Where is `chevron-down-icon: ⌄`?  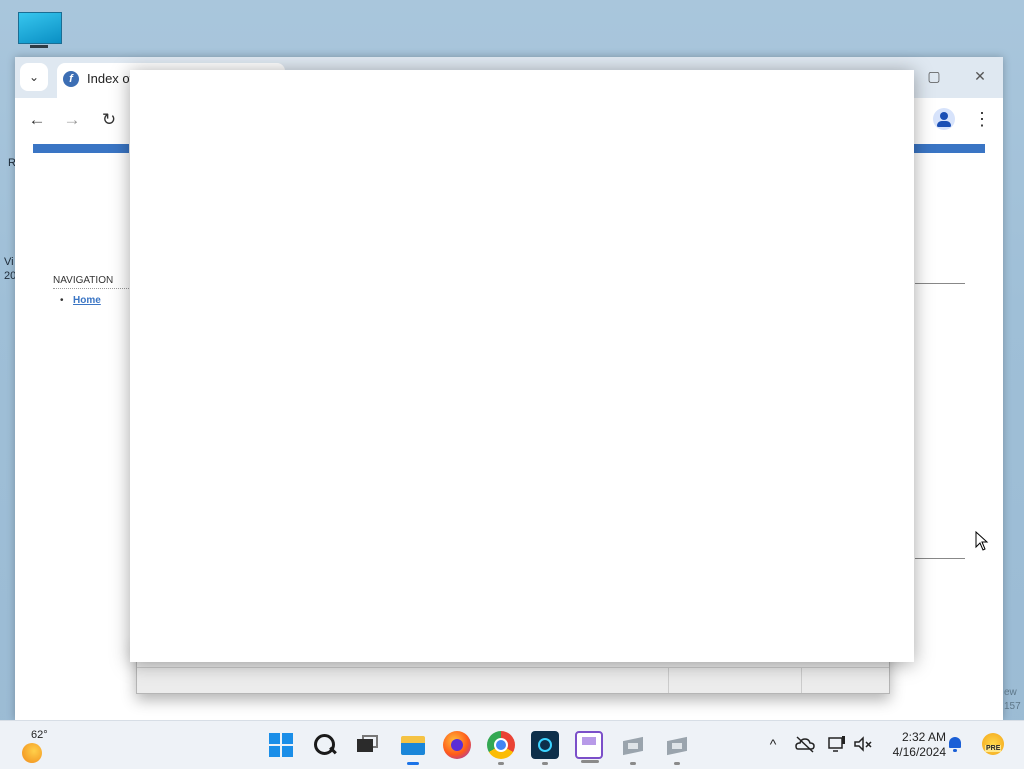 chevron-down-icon: ⌄ is located at coordinates (34, 77).